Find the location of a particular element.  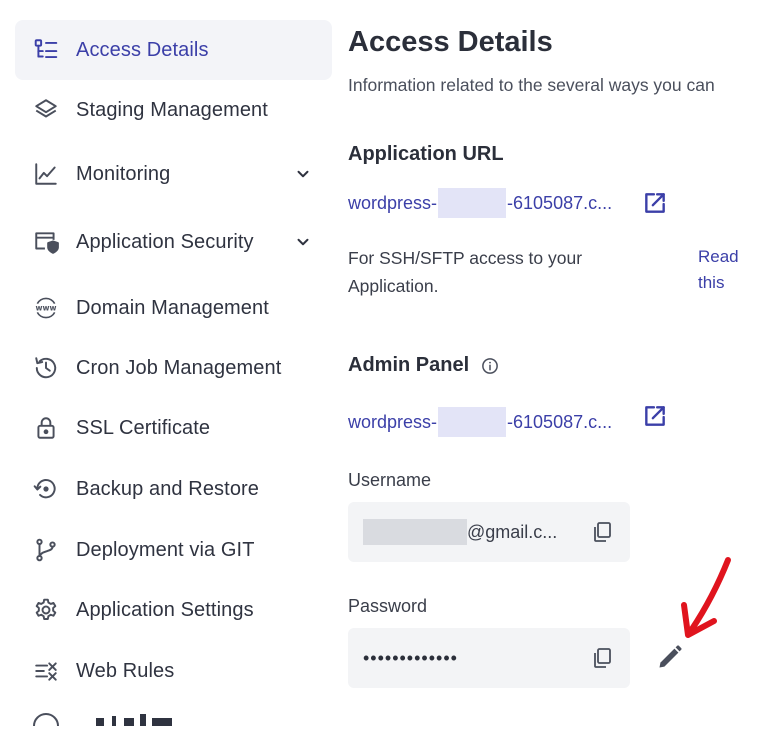

sidebar-item-label: SSL Certificate is located at coordinates (143, 427).